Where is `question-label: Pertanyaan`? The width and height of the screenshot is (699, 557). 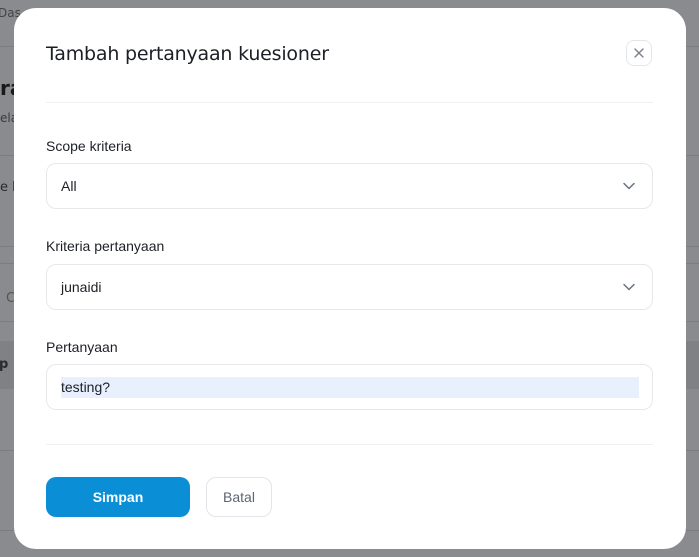 question-label: Pertanyaan is located at coordinates (82, 347).